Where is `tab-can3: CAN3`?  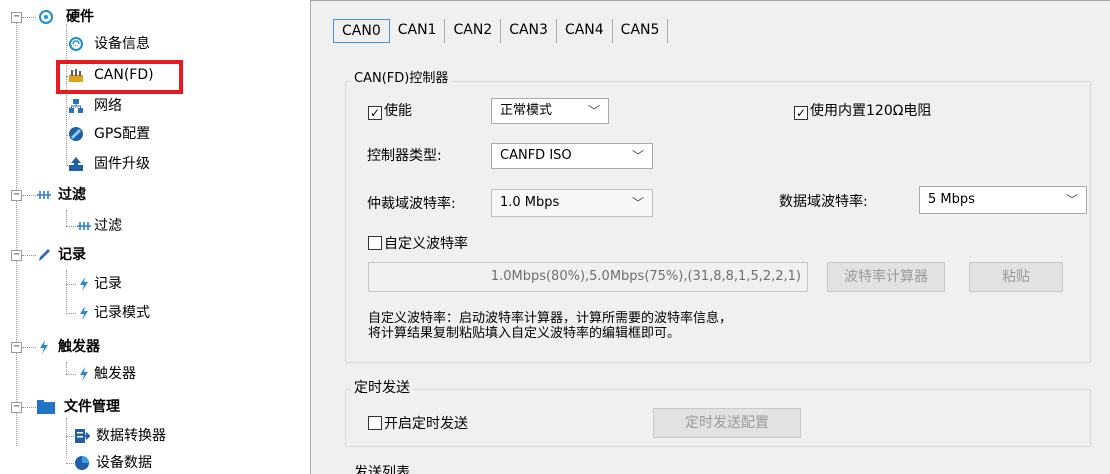
tab-can3: CAN3 is located at coordinates (529, 31).